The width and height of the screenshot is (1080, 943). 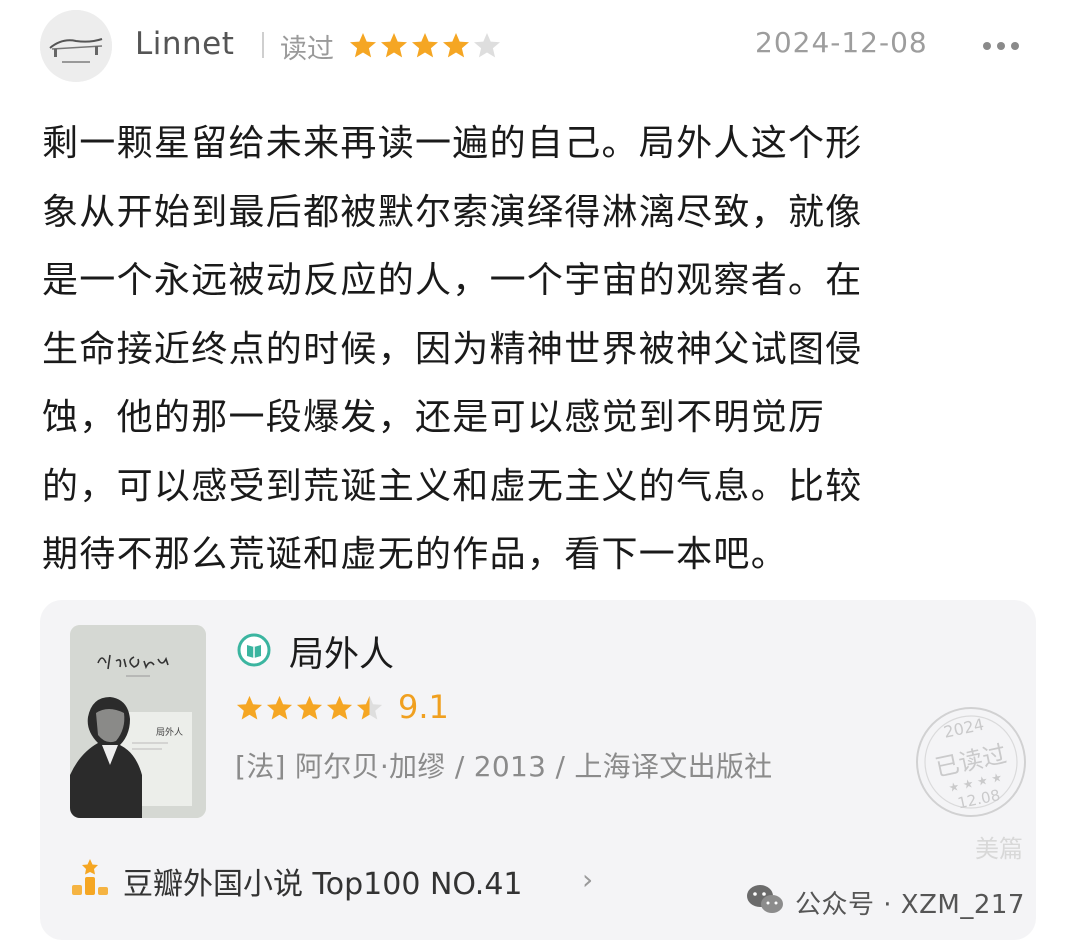 I want to click on watermark-text: 公众号 · XZM_217, so click(x=910, y=905).